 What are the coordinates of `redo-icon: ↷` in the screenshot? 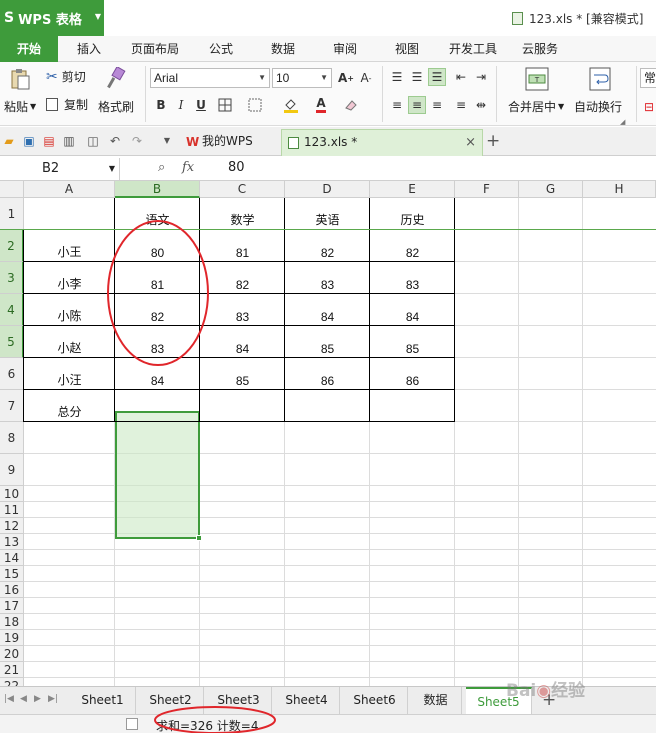 It's located at (137, 141).